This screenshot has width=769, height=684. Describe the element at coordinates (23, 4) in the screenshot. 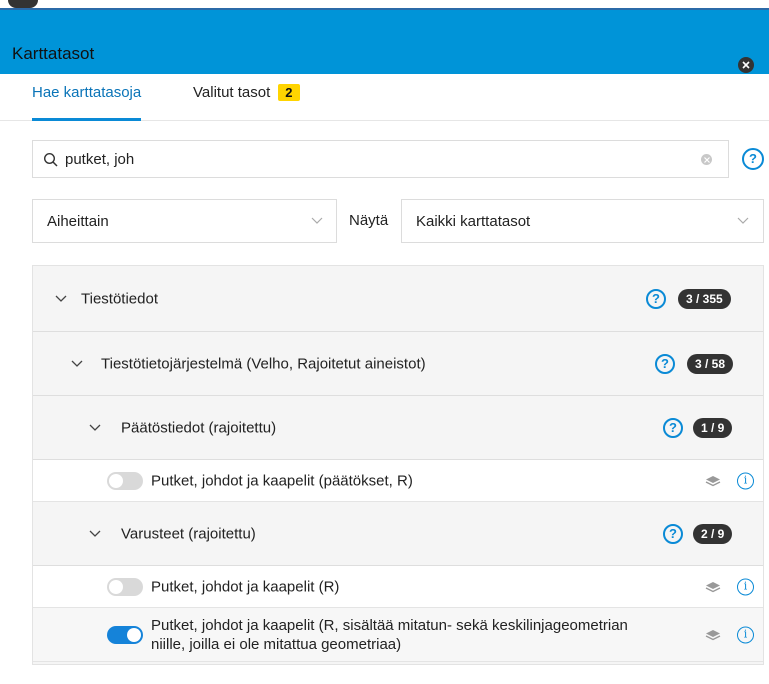

I see `avatar` at that location.